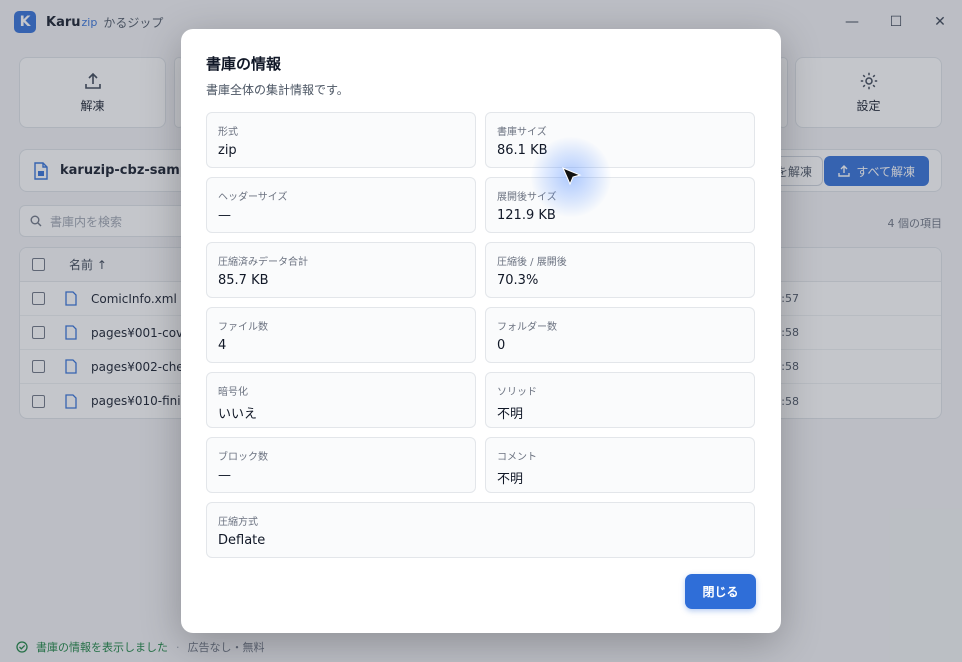  What do you see at coordinates (527, 197) in the screenshot?
I see `info-label: 展開後サイズ` at bounding box center [527, 197].